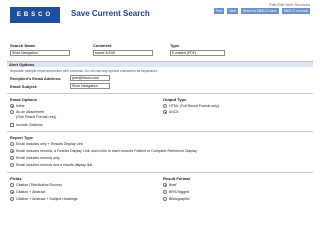 The image size is (320, 240). I want to click on include-citations-checkbox, so click(12, 125).